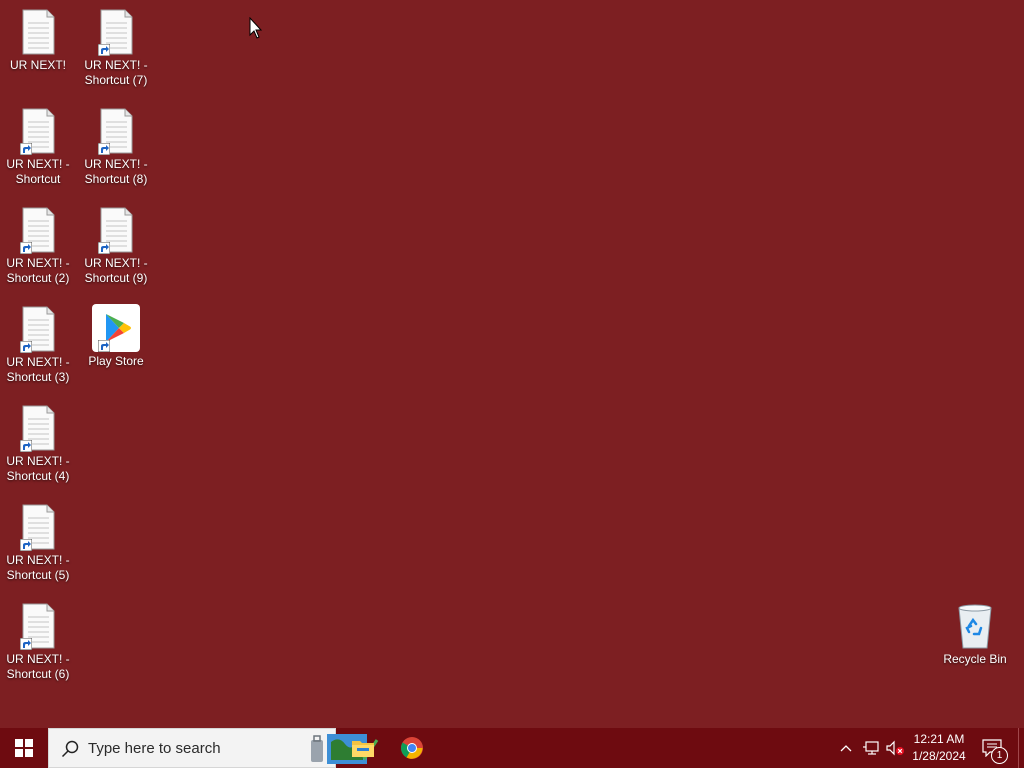 Image resolution: width=1024 pixels, height=768 pixels. What do you see at coordinates (116, 270) in the screenshot?
I see `desktop-icon-label: UR NEXT! - Shortcut (9)` at bounding box center [116, 270].